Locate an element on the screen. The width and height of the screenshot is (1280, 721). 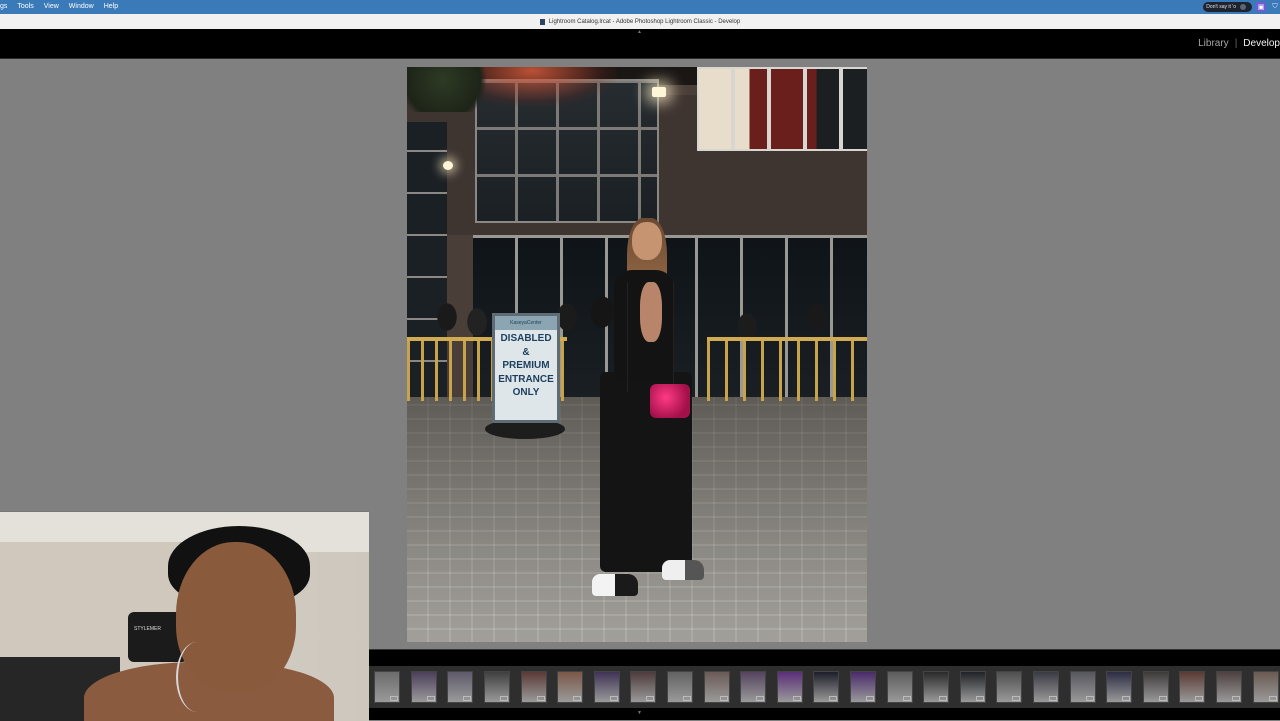
menu-bar-extras: Don't say it 'o ▣ ⛉ is located at coordinates (1241, 7).